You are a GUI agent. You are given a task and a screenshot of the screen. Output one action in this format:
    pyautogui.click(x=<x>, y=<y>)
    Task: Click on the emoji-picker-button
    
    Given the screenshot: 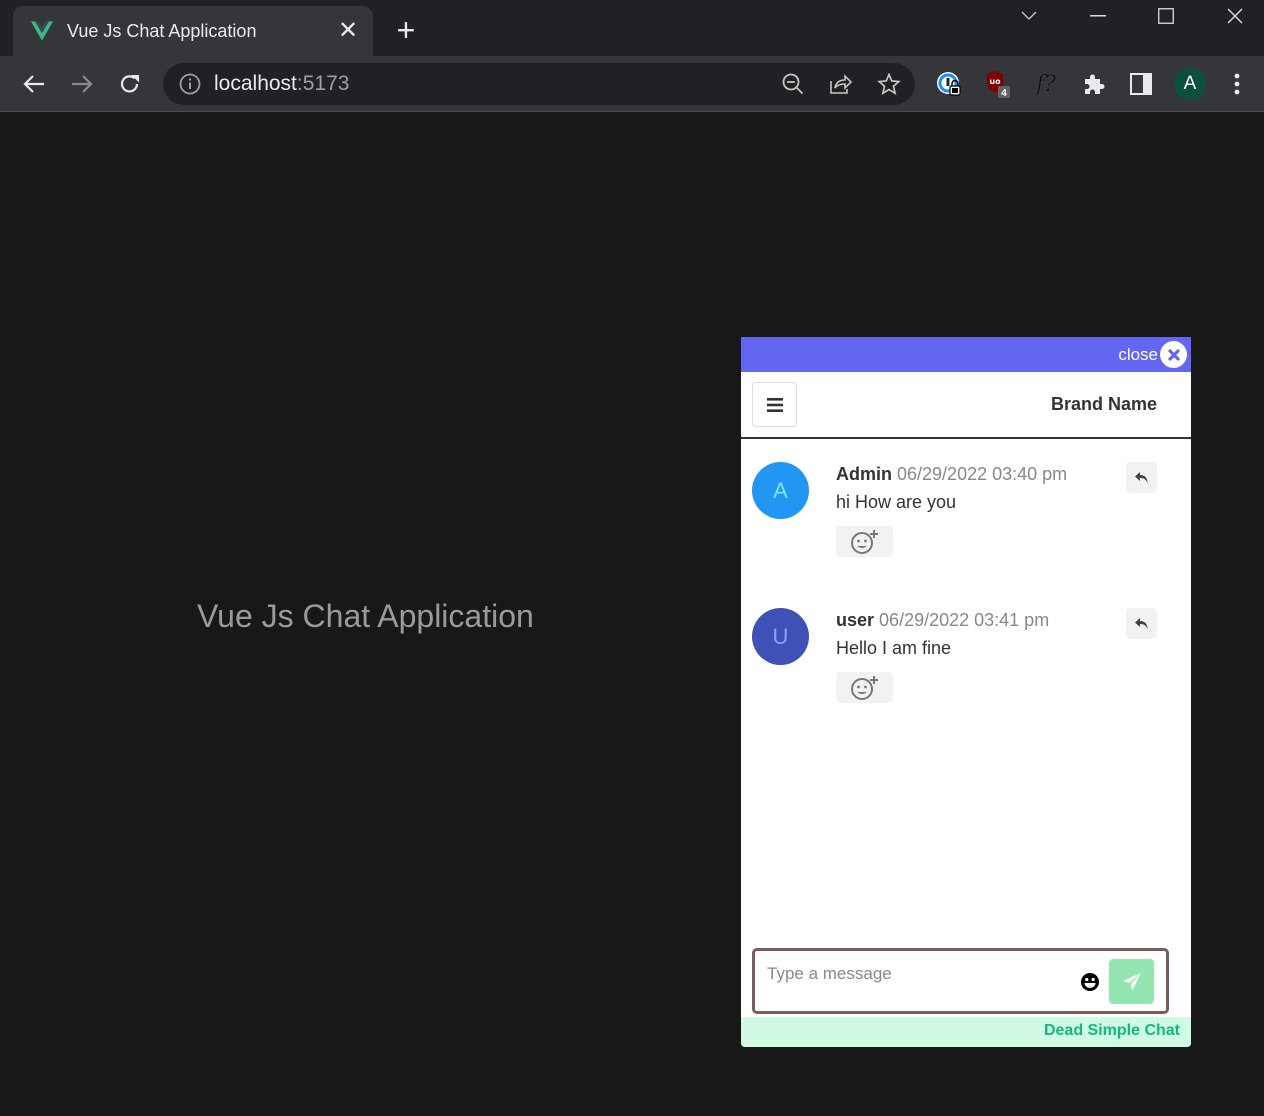 What is the action you would take?
    pyautogui.click(x=1090, y=982)
    